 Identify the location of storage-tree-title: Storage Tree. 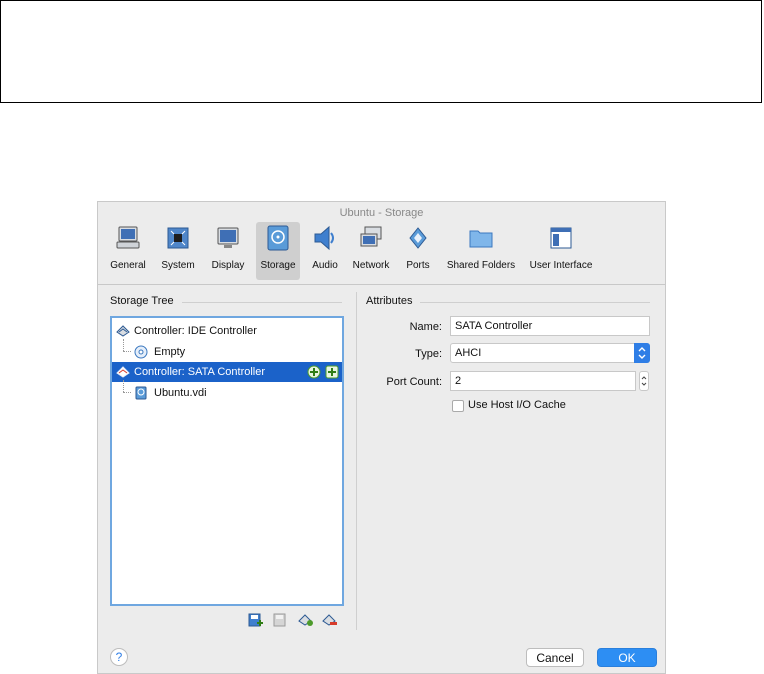
(142, 301).